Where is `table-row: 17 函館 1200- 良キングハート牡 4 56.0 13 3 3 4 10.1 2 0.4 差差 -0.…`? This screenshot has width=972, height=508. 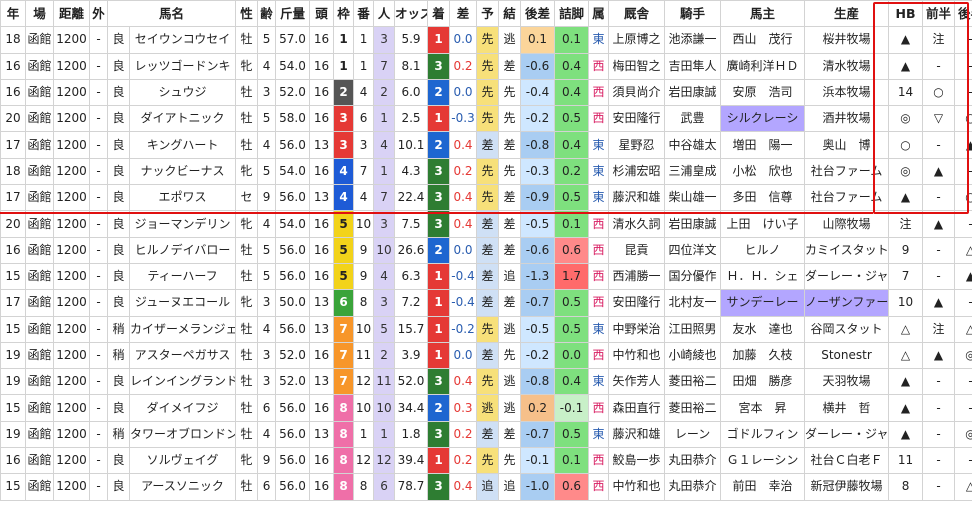 table-row: 17 函館 1200- 良キングハート牡 4 56.0 13 3 3 4 10.1 2 0.4 差差 -0.… is located at coordinates (486, 145).